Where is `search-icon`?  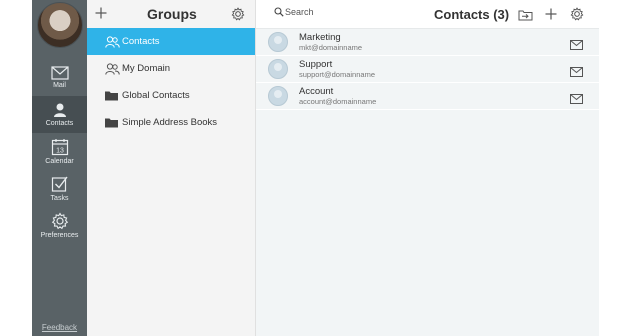 search-icon is located at coordinates (279, 12).